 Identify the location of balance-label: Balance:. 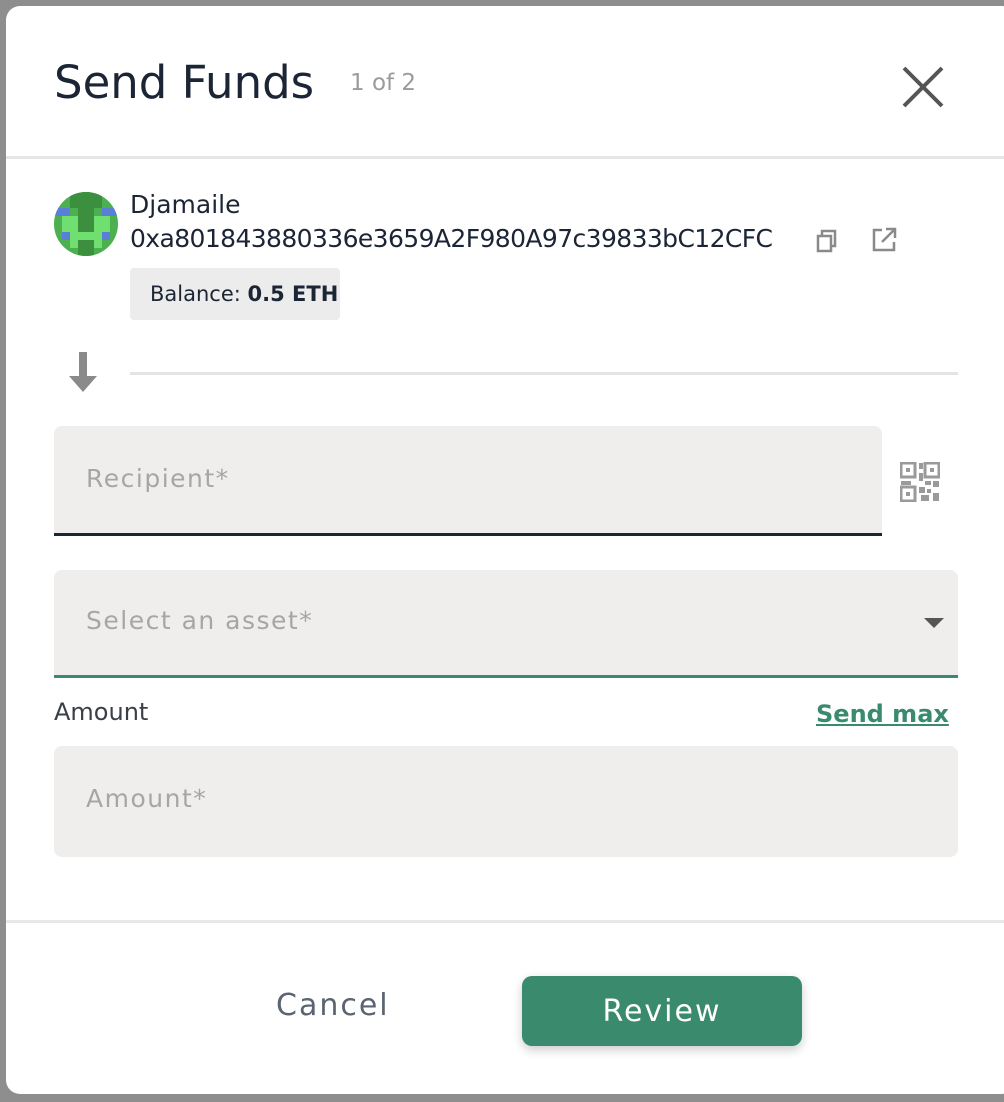
(195, 294).